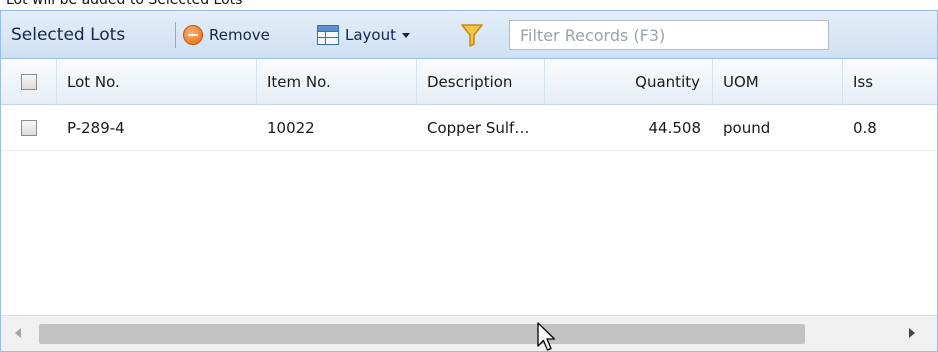 The image size is (938, 352). What do you see at coordinates (481, 81) in the screenshot?
I see `column-header-description: Description` at bounding box center [481, 81].